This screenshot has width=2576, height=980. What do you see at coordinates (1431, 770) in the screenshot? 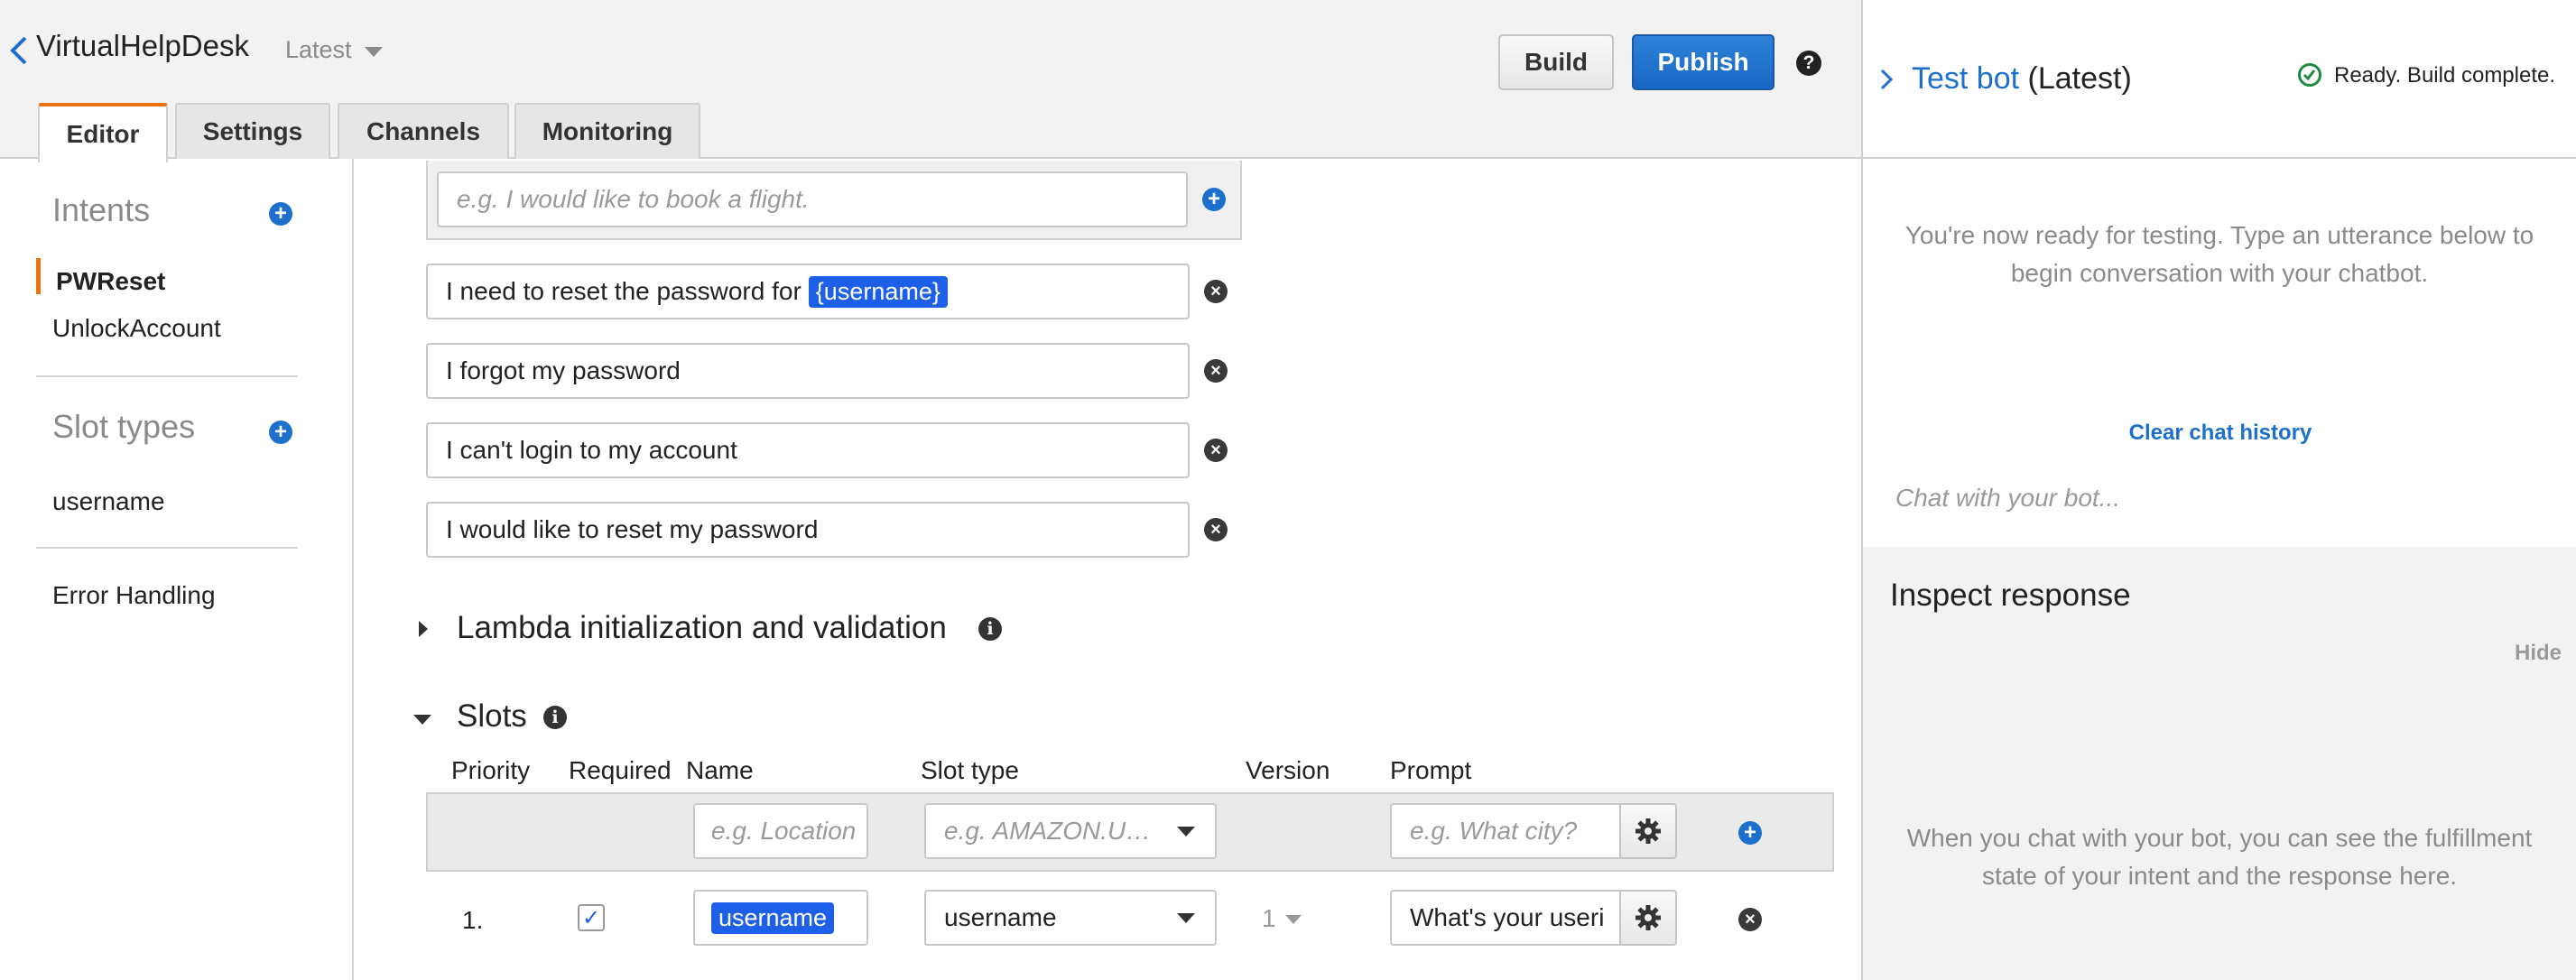
I see `col-header-prompt: Prompt` at bounding box center [1431, 770].